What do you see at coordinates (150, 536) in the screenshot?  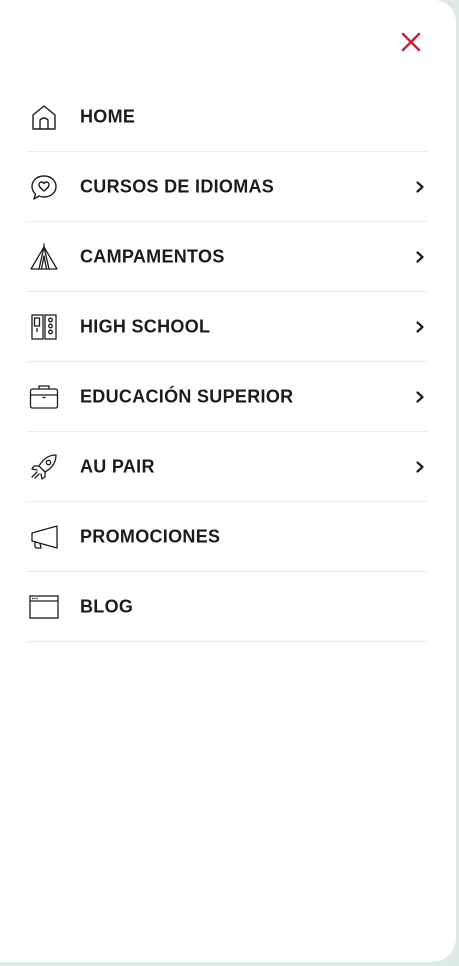 I see `menu-label-promociones: PROMOCIONES` at bounding box center [150, 536].